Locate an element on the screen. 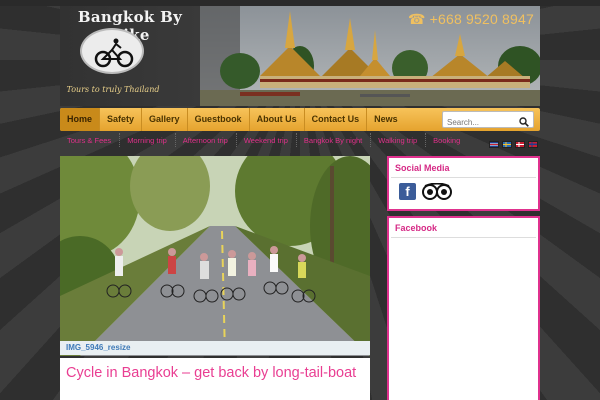  social-media-widget: Social Media f is located at coordinates (463, 183).